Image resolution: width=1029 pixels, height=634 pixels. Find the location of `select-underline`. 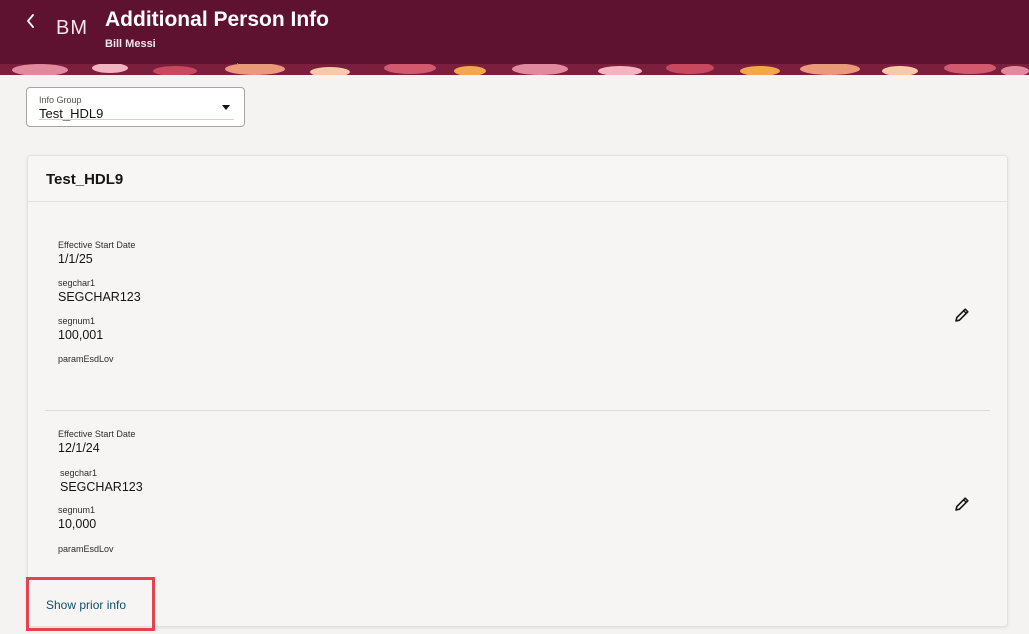

select-underline is located at coordinates (136, 119).